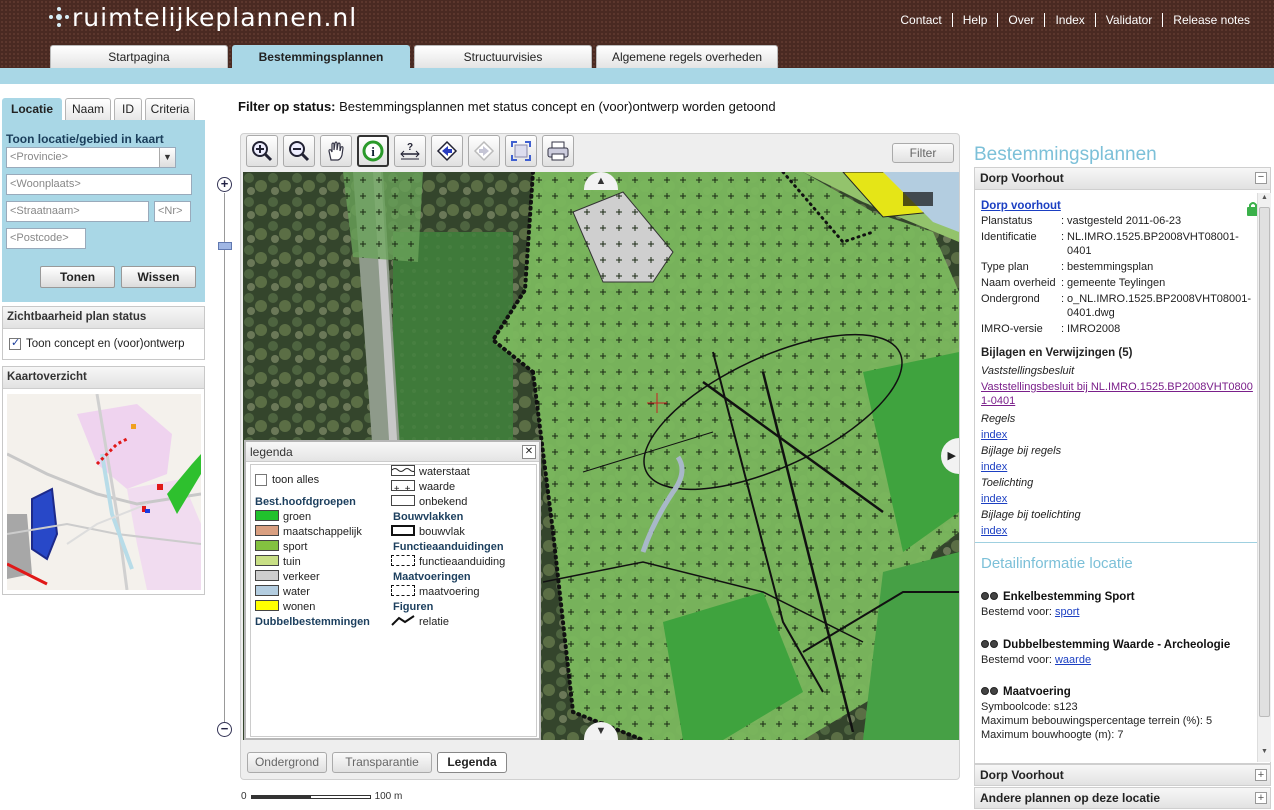  Describe the element at coordinates (1020, 20) in the screenshot. I see `nav-link-over: Over` at that location.